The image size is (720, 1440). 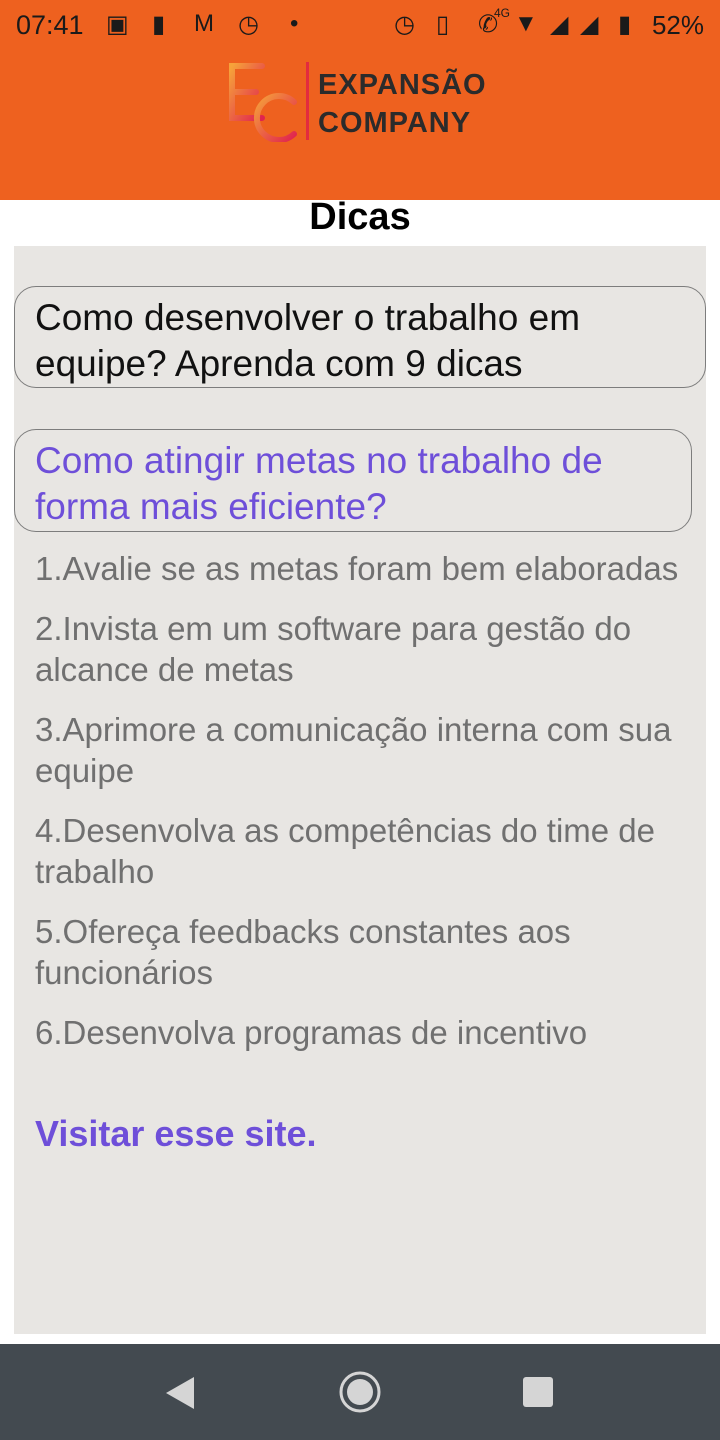 What do you see at coordinates (526, 23) in the screenshot?
I see `wifi-icon: ▼` at bounding box center [526, 23].